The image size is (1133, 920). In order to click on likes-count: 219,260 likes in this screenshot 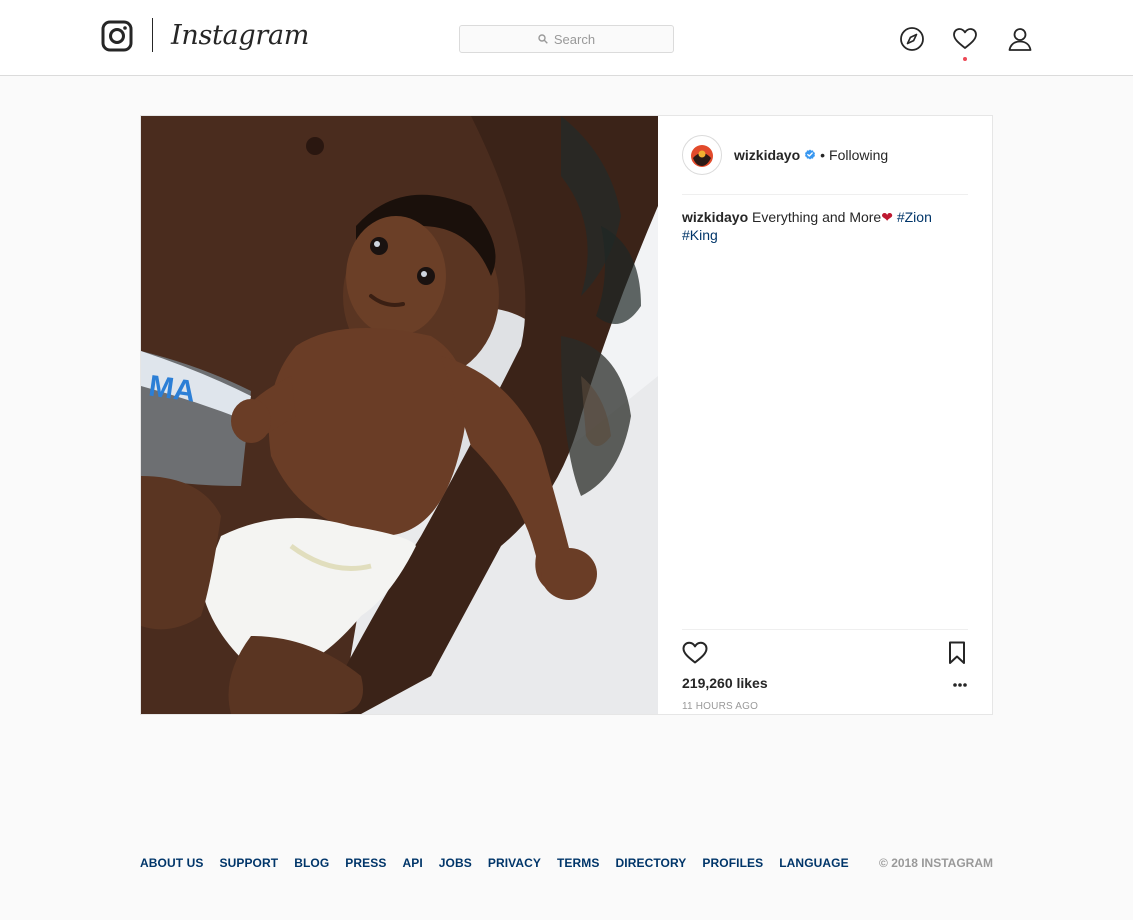, I will do `click(725, 683)`.